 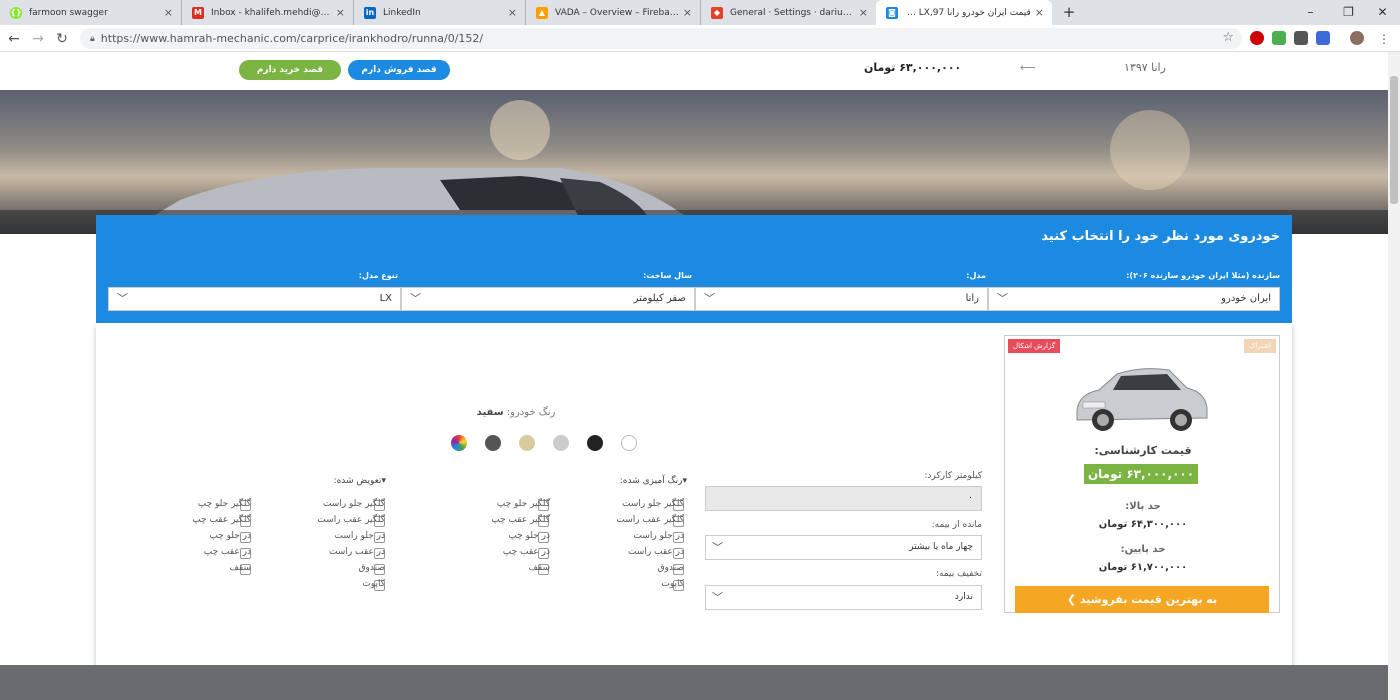 I want to click on color-swatch-beige, so click(x=527, y=443).